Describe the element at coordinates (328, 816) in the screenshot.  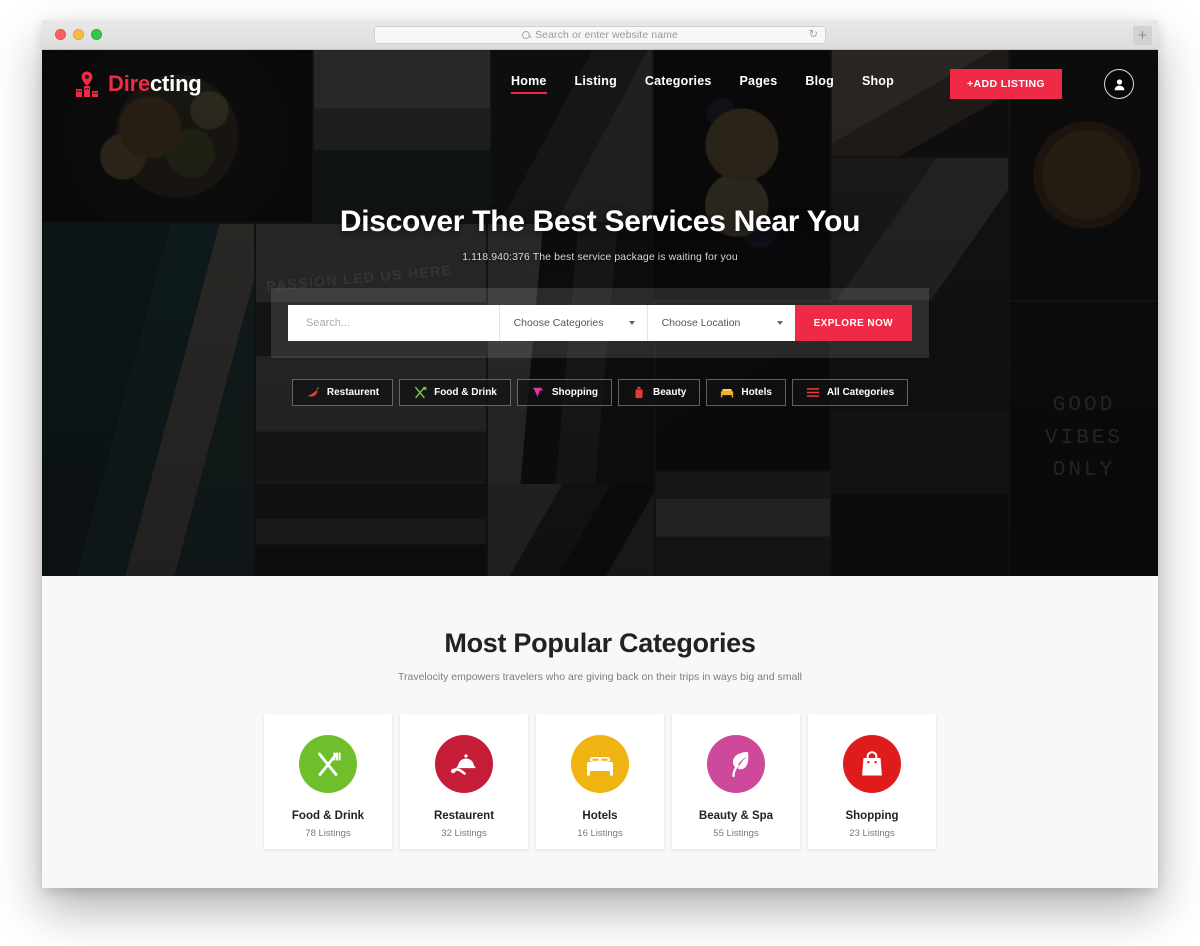
I see `category-name: Food & Drink` at that location.